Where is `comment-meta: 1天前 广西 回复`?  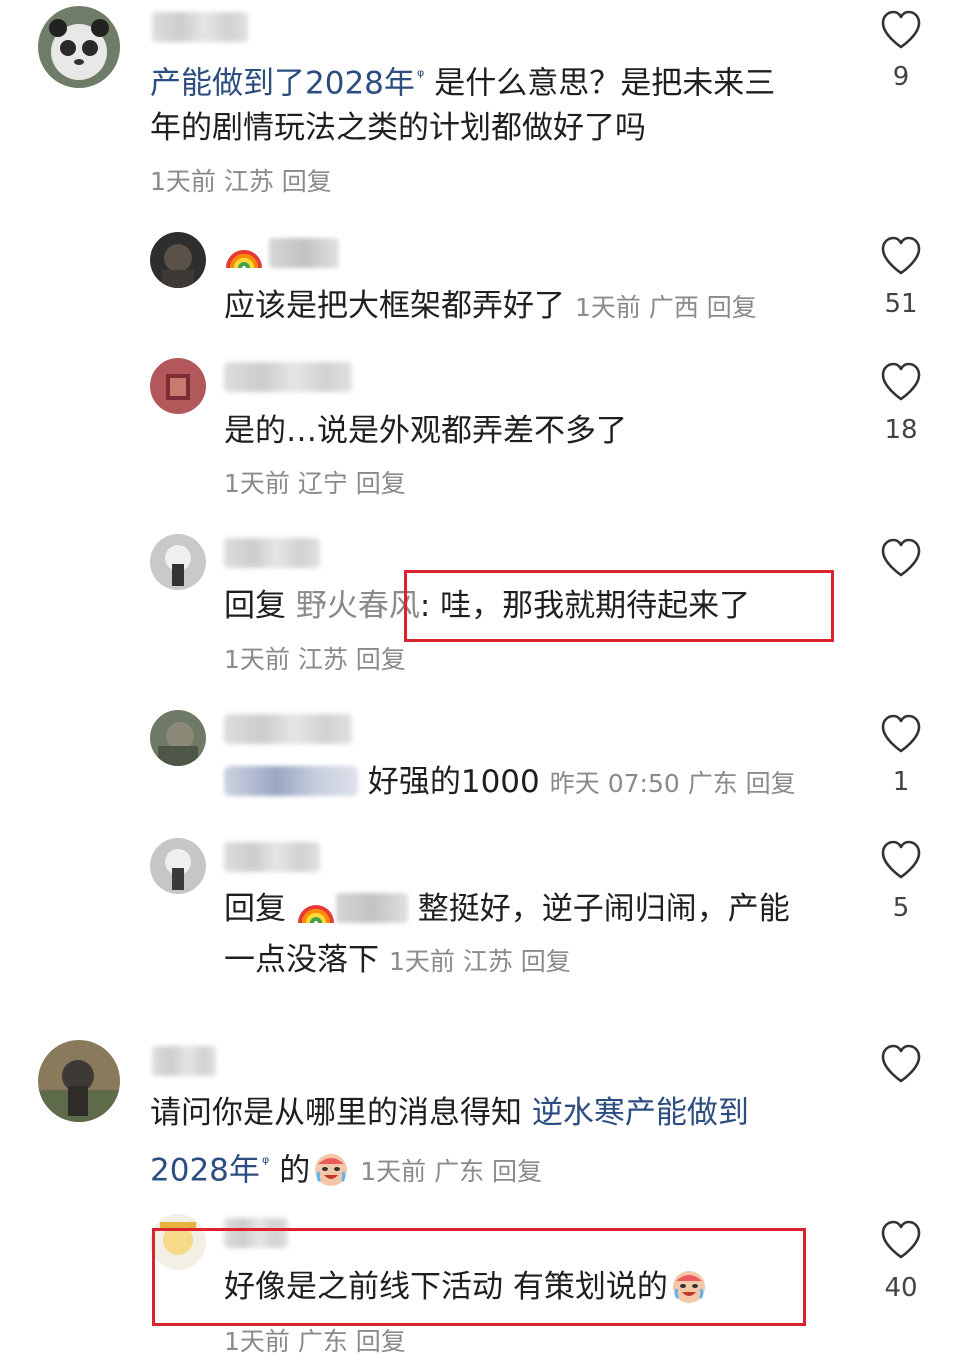 comment-meta: 1天前 广西 回复 is located at coordinates (666, 307).